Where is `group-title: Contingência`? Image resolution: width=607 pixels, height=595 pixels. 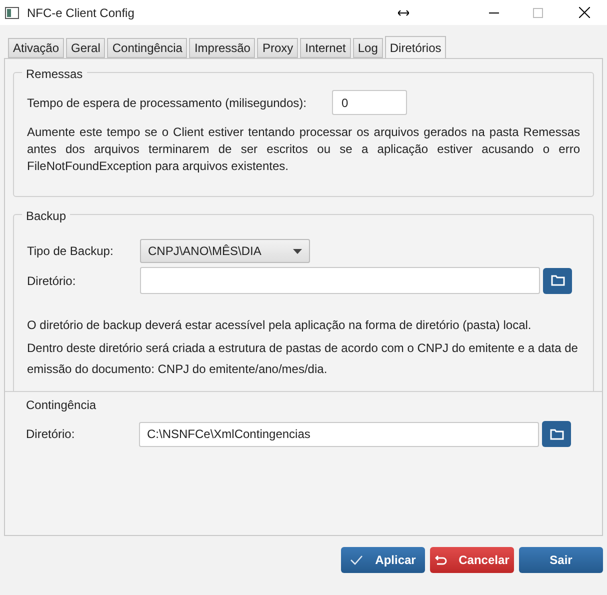
group-title: Contingência is located at coordinates (62, 405).